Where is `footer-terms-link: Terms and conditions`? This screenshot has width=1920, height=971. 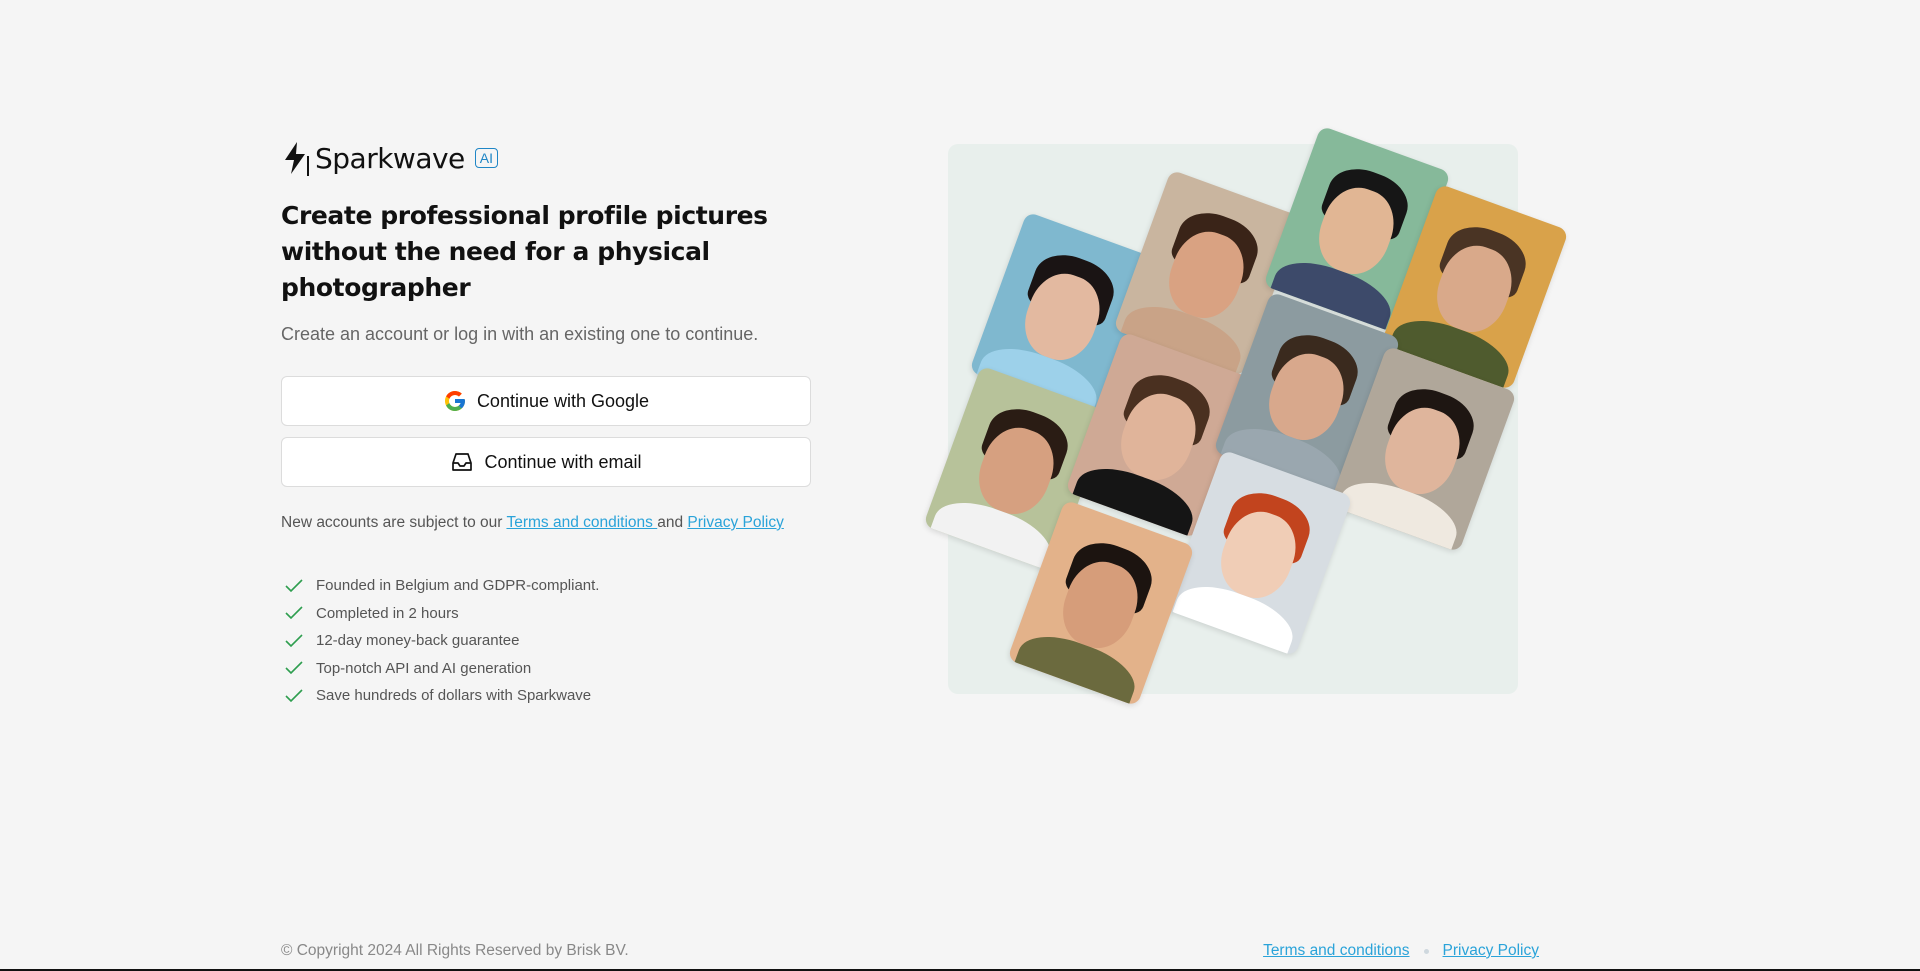
footer-terms-link: Terms and conditions is located at coordinates (1336, 951).